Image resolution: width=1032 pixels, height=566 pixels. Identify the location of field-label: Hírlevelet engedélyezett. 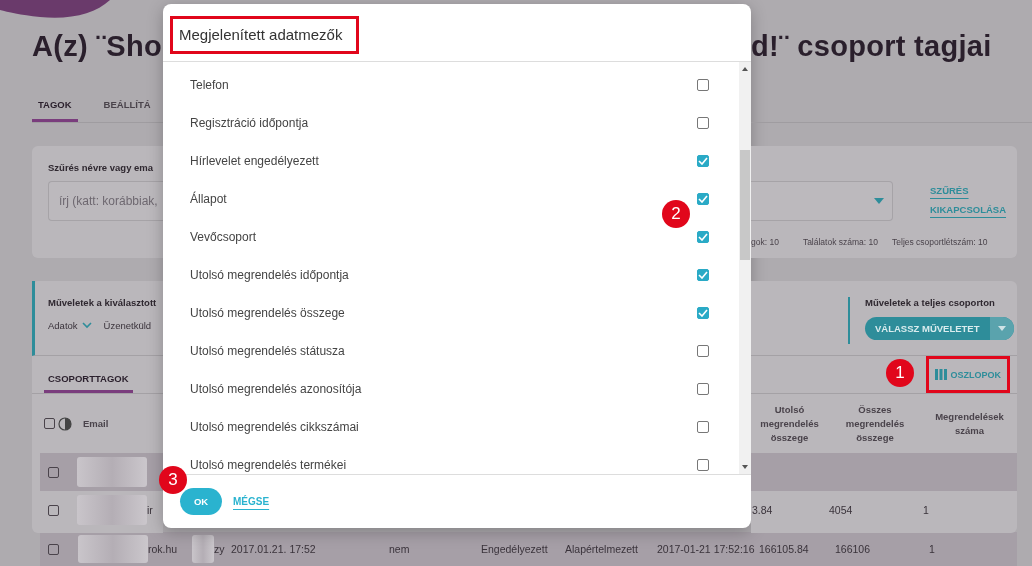
(254, 161).